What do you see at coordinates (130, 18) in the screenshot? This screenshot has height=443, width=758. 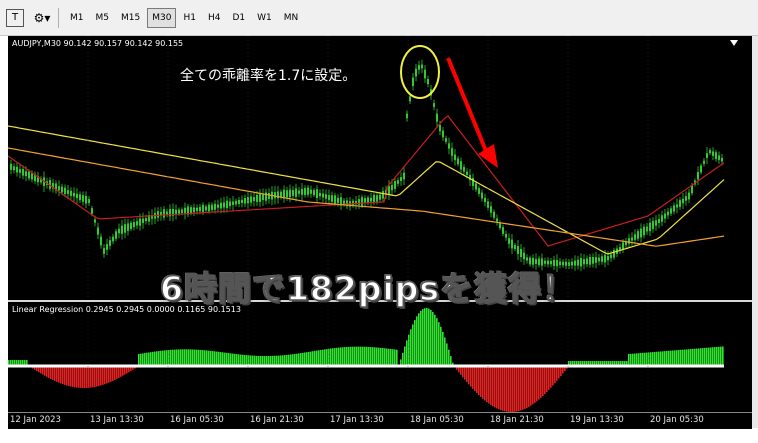 I see `timeframe-m15: M15` at bounding box center [130, 18].